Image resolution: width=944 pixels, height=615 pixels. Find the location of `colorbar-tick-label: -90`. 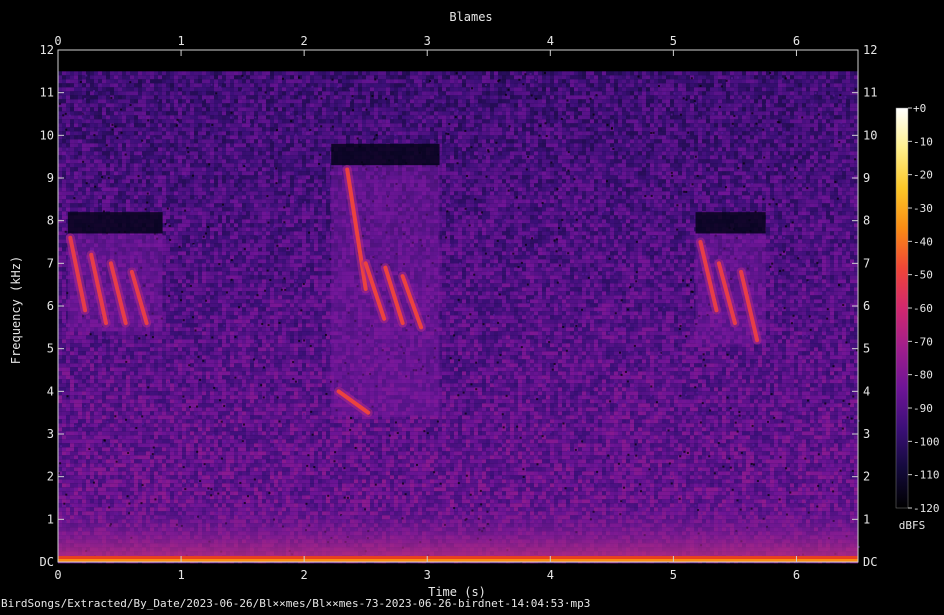

colorbar-tick-label: -90 is located at coordinates (923, 408).